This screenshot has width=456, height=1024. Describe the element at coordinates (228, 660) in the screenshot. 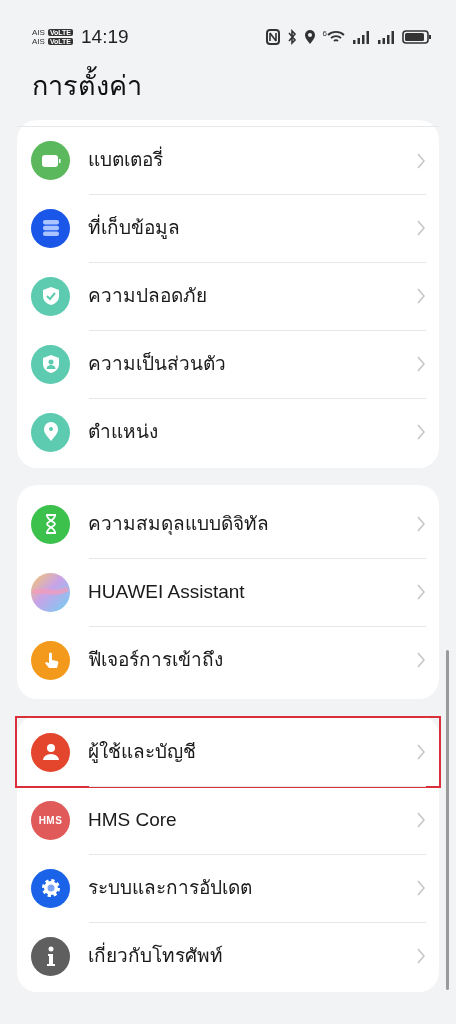

I see `settings-row: ฟีเจอร์การเข้าถึง` at that location.